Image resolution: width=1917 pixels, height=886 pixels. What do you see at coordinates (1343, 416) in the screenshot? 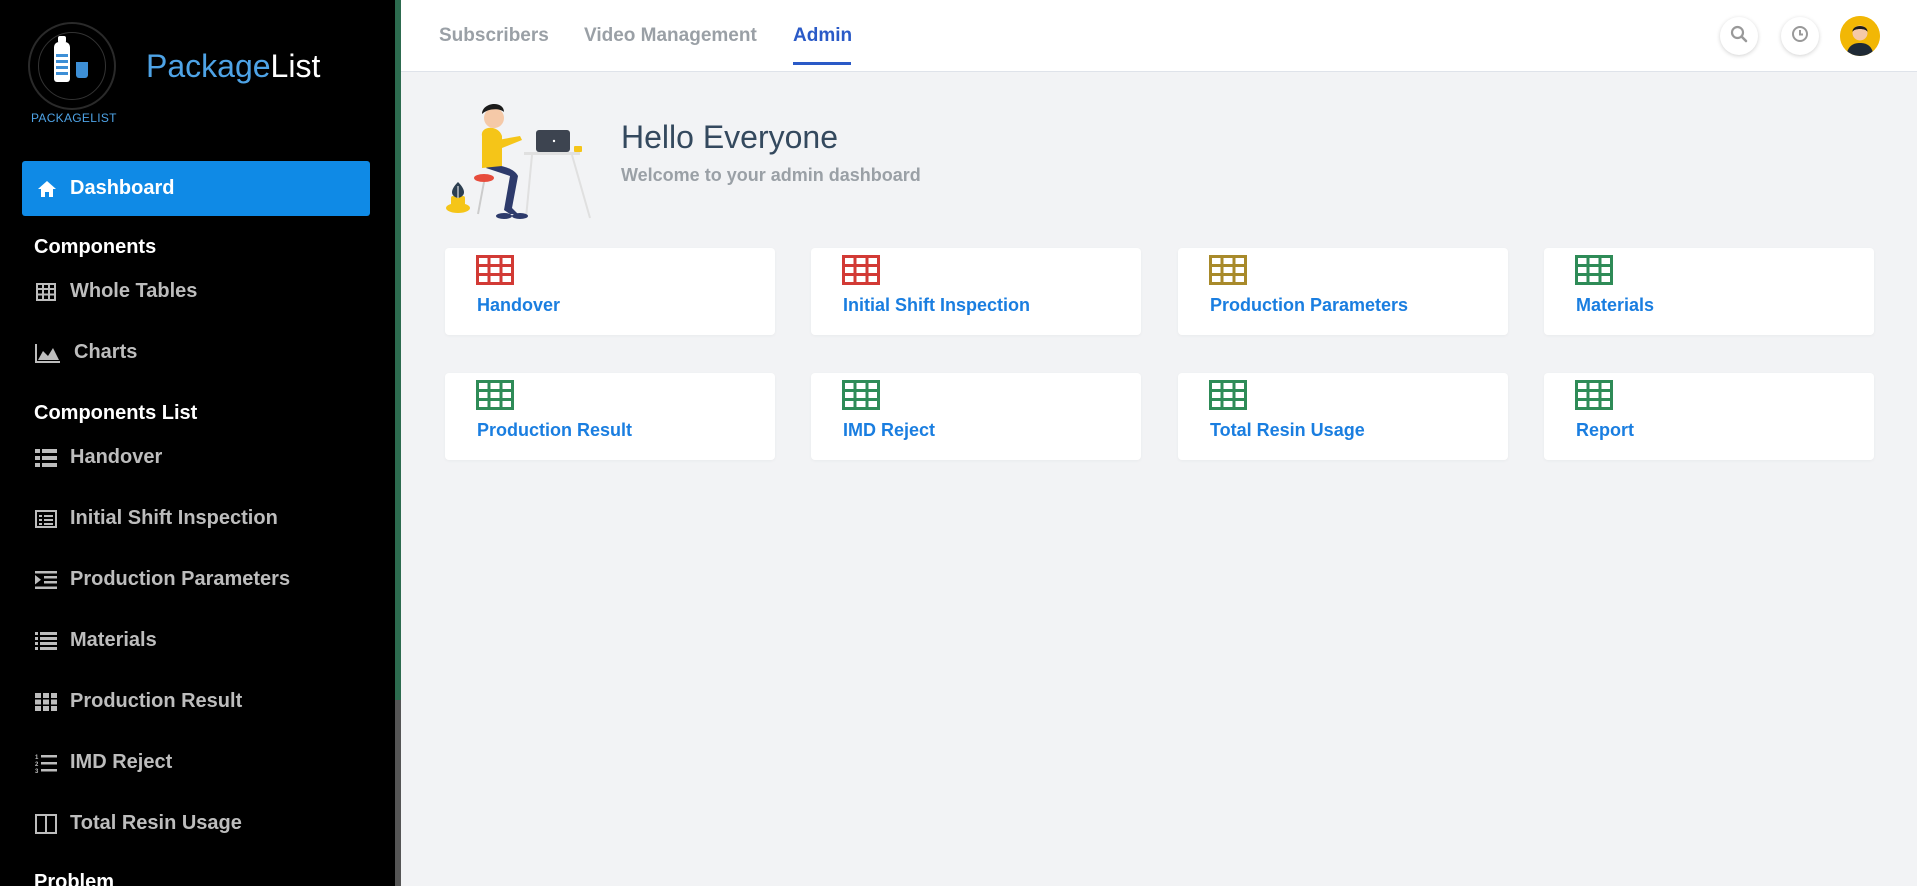
I see `card-total-resin-usage: Total Resin Usage` at bounding box center [1343, 416].